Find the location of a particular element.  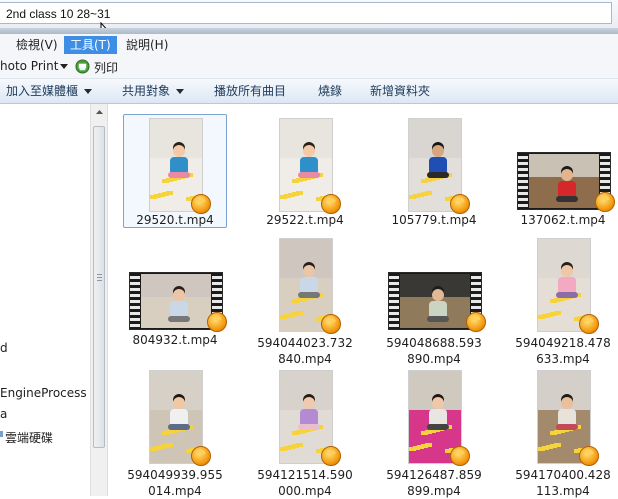

file-tile: 29520.t.mp4 is located at coordinates (175, 173).